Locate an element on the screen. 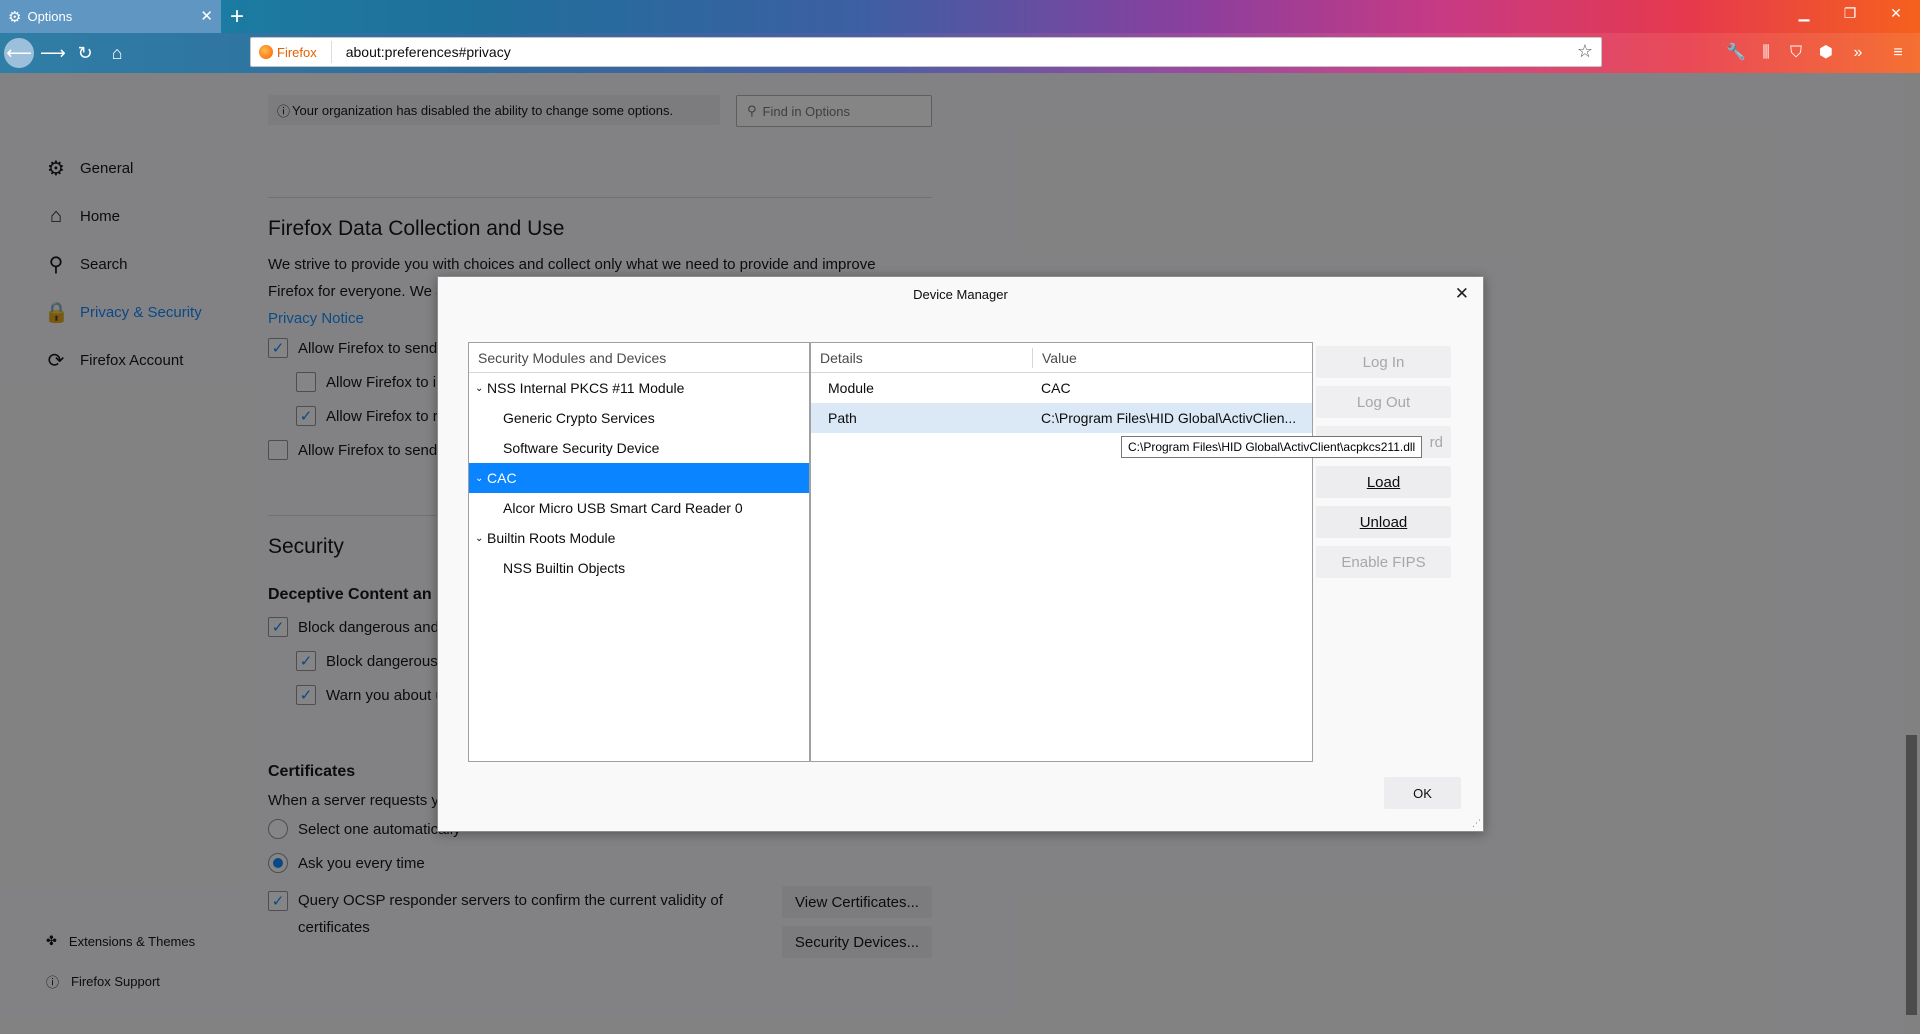 This screenshot has height=1034, width=1920. tree-row-label: NSS Internal PKCS #11 Module is located at coordinates (586, 388).